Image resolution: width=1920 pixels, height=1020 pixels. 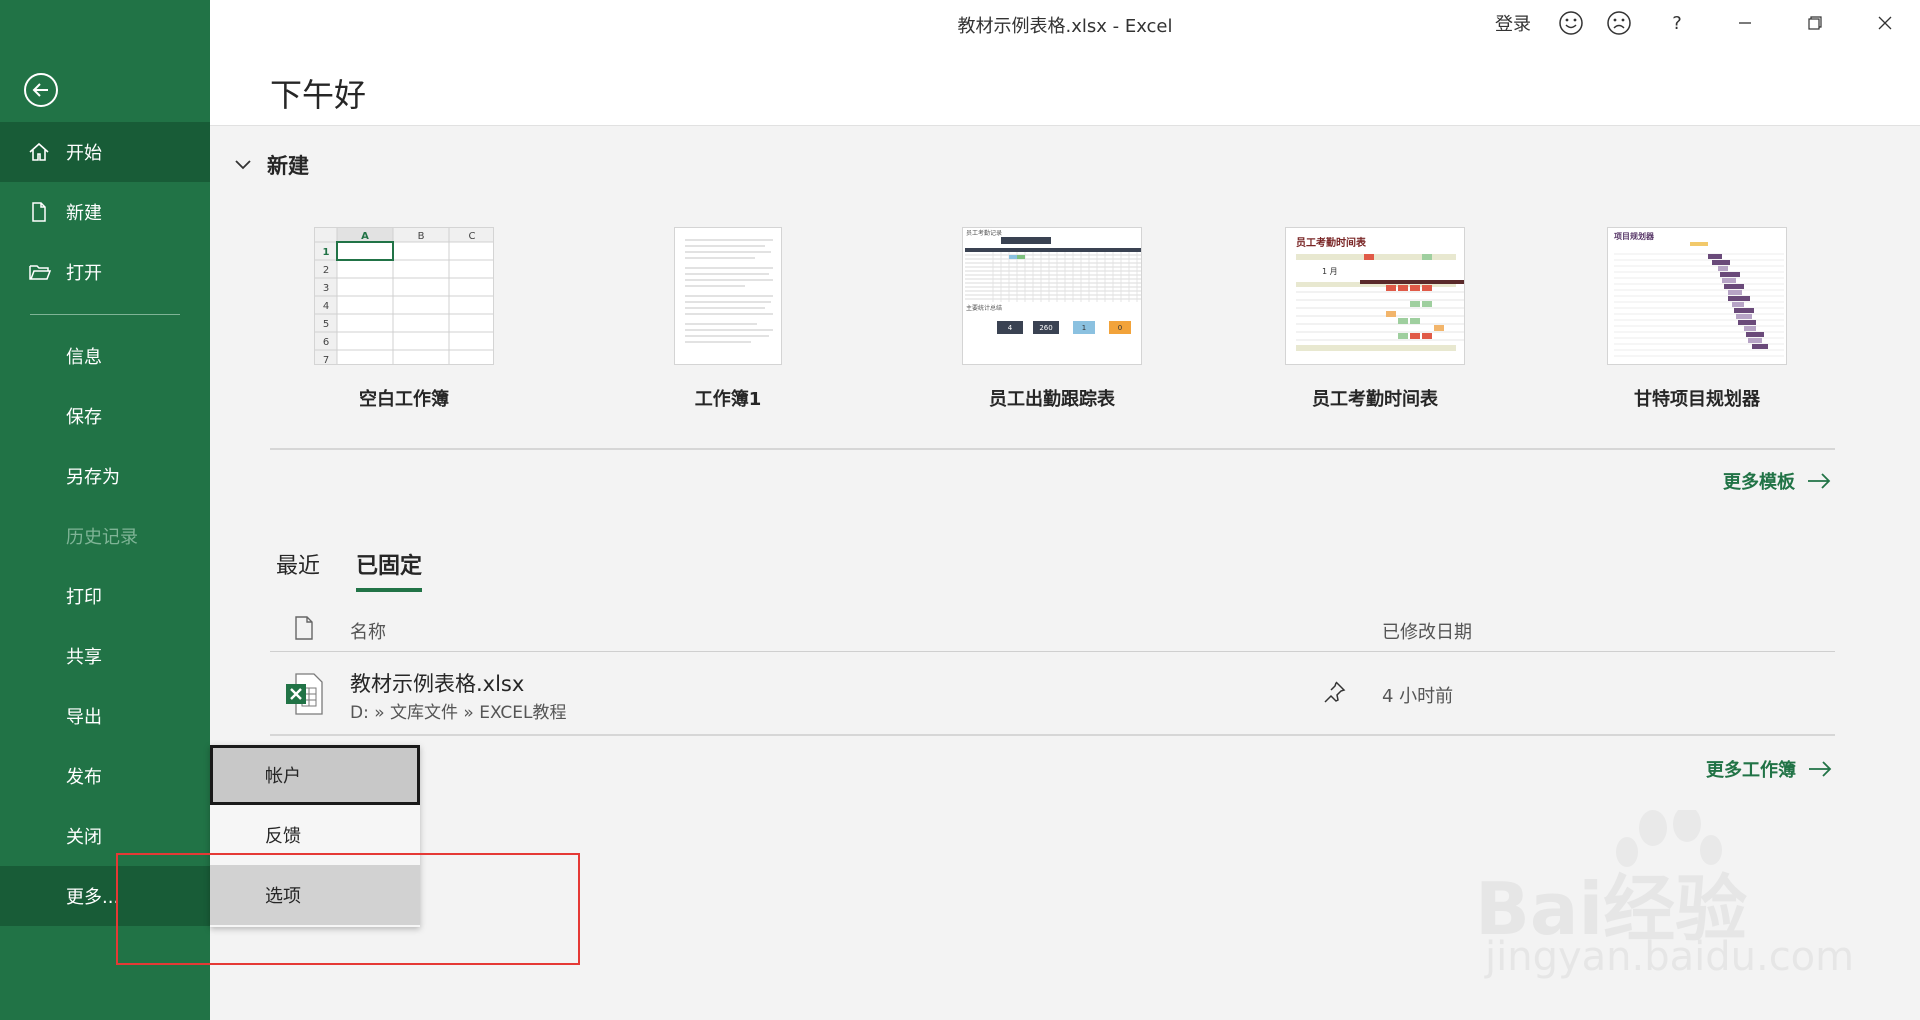 I want to click on blank-row-3: 3, so click(x=326, y=288).